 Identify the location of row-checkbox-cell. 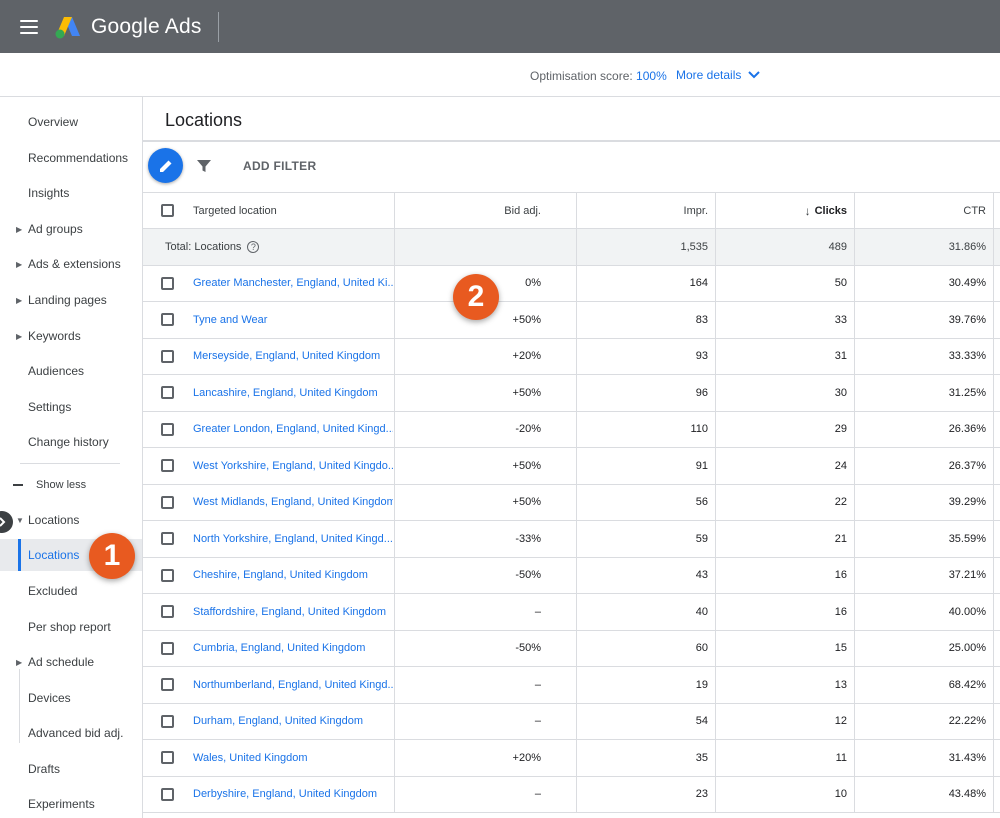
(168, 430).